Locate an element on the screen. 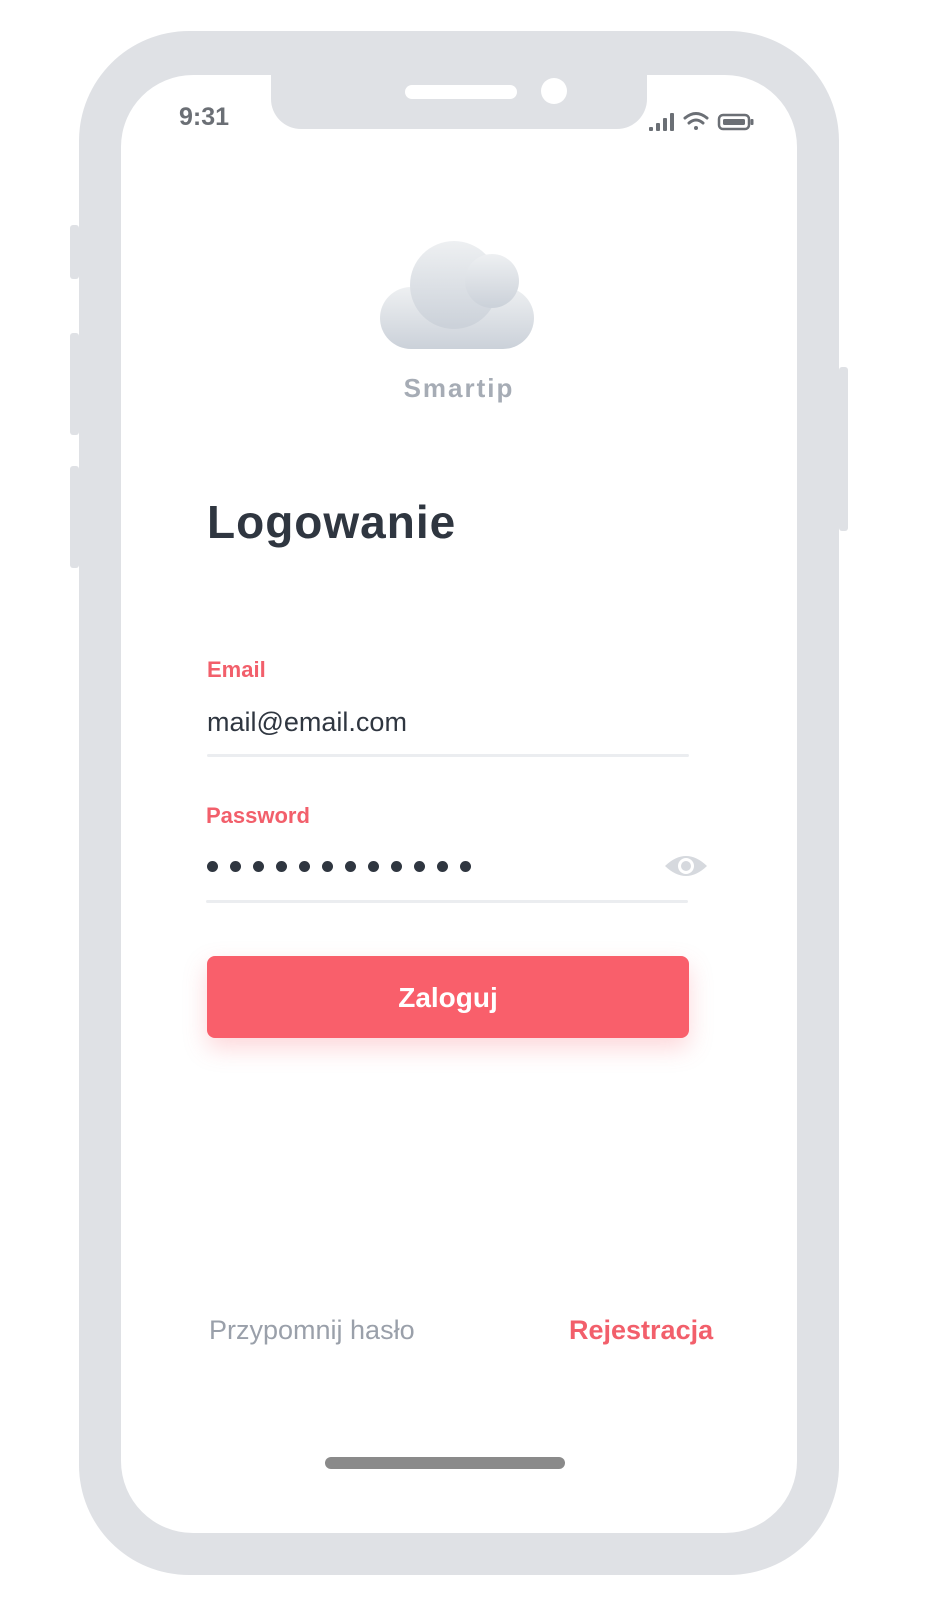 This screenshot has height=1604, width=944. login-button: Zaloguj is located at coordinates (448, 997).